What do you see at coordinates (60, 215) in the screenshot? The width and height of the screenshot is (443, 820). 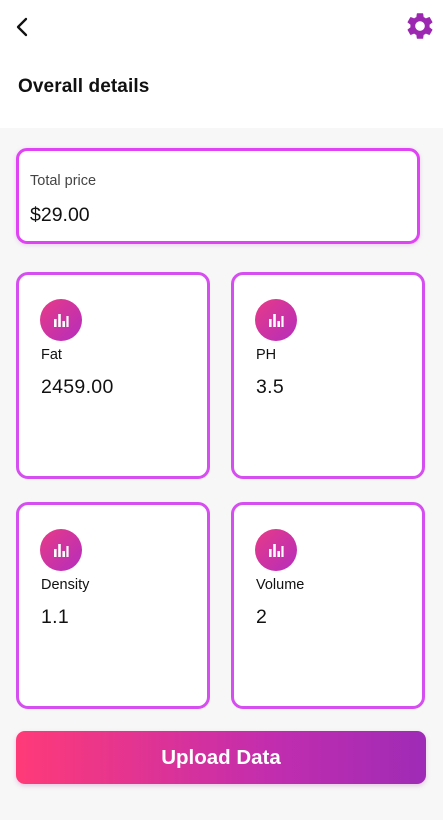 I see `total-price-value: $29.00` at bounding box center [60, 215].